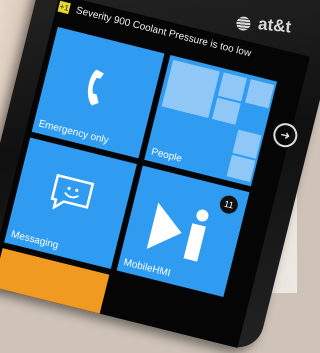 The image size is (320, 353). Describe the element at coordinates (243, 23) in the screenshot. I see `att-globe-icon` at that location.